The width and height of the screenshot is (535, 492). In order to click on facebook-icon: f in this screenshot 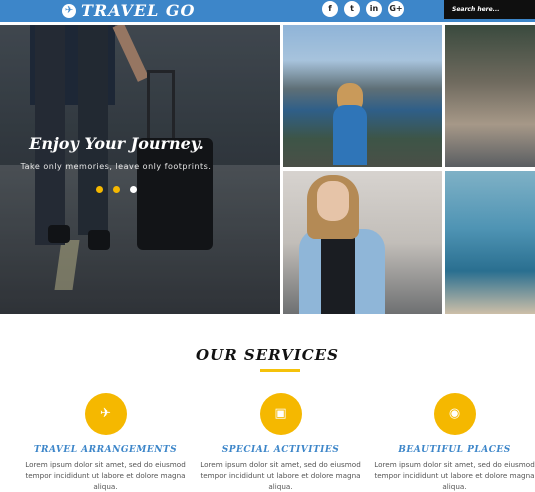, I will do `click(330, 9)`.